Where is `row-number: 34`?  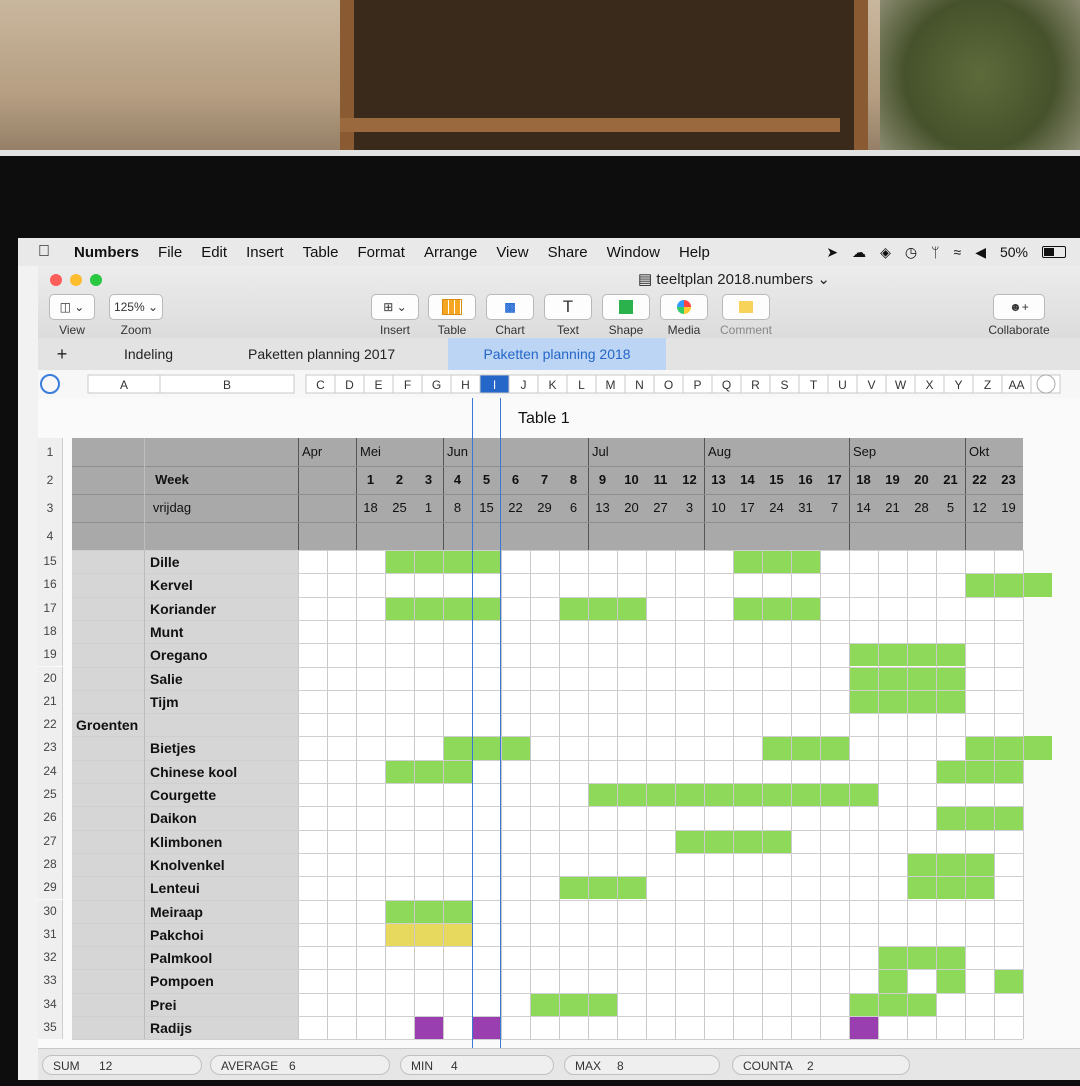 row-number: 34 is located at coordinates (50, 1004).